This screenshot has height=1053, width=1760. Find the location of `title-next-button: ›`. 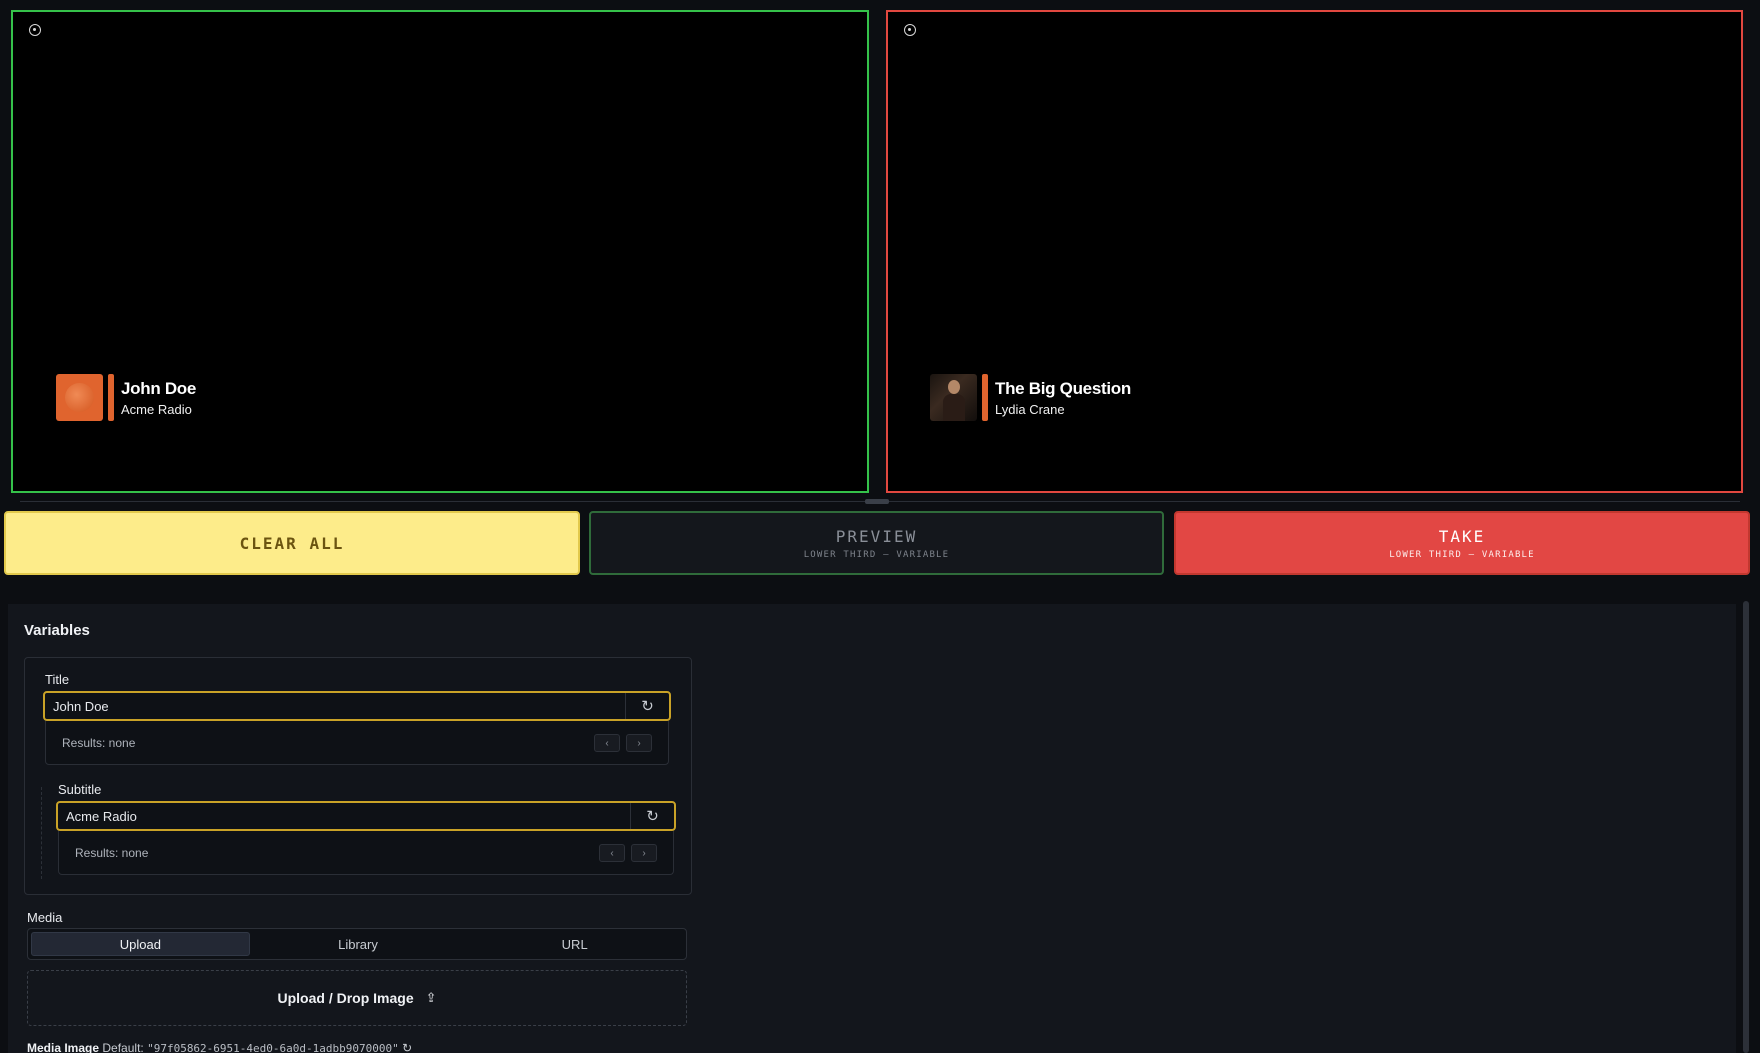

title-next-button: › is located at coordinates (639, 743).